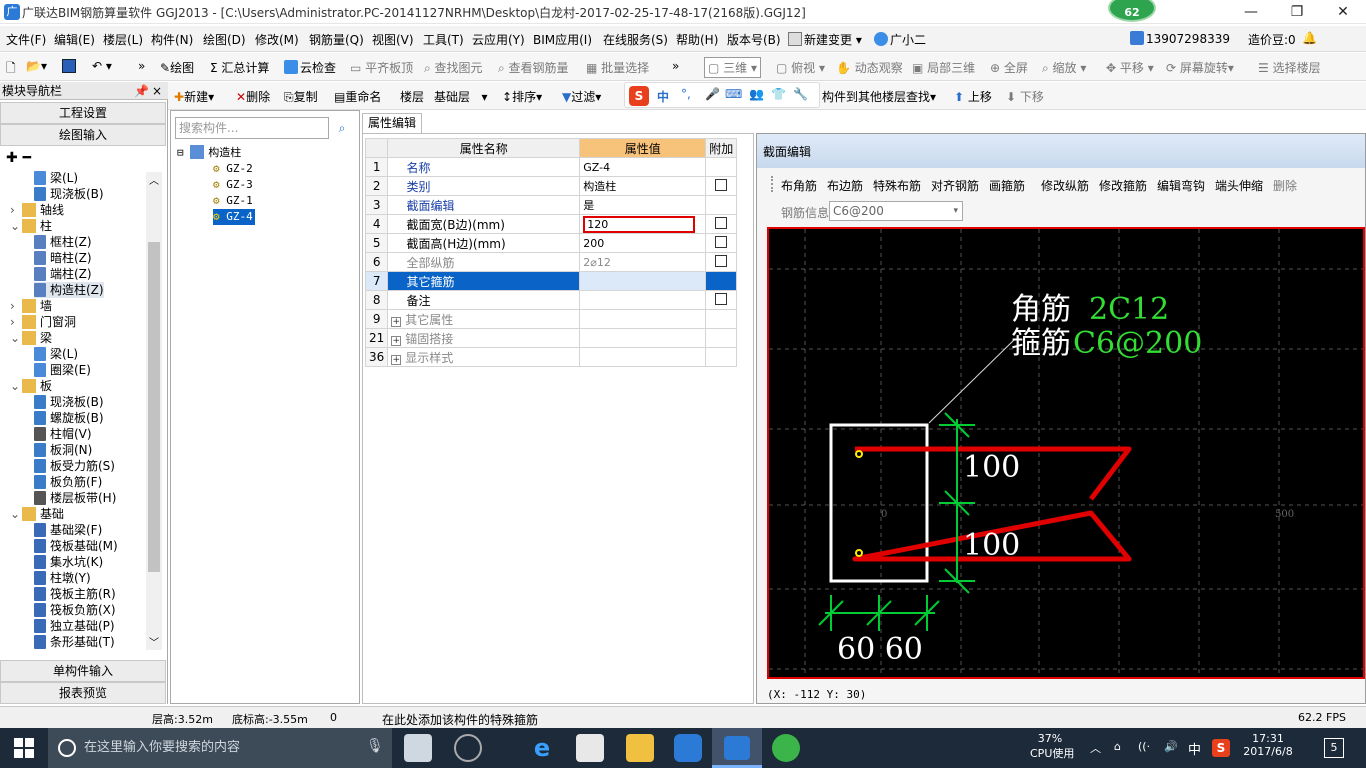 This screenshot has height=768, width=1366. I want to click on draw-input-button: 绘图输入, so click(83, 135).